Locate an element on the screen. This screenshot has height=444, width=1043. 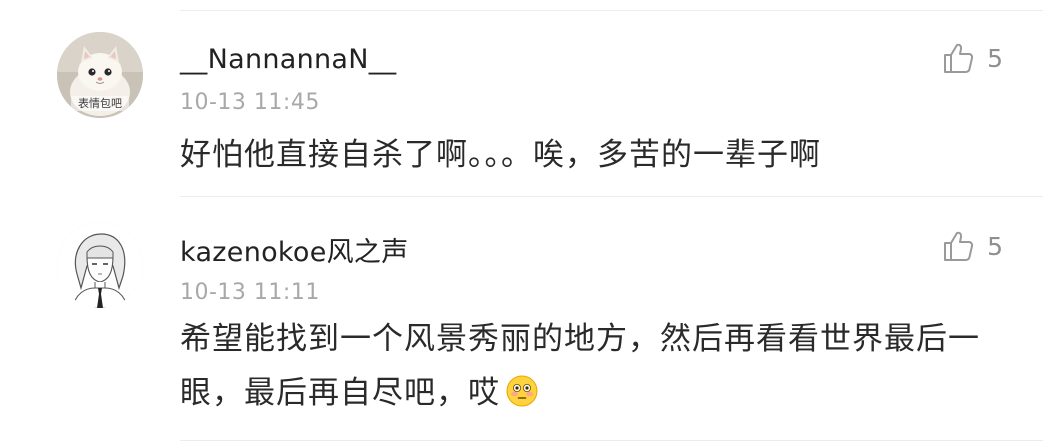
avatar: 表情包吧 is located at coordinates (100, 75).